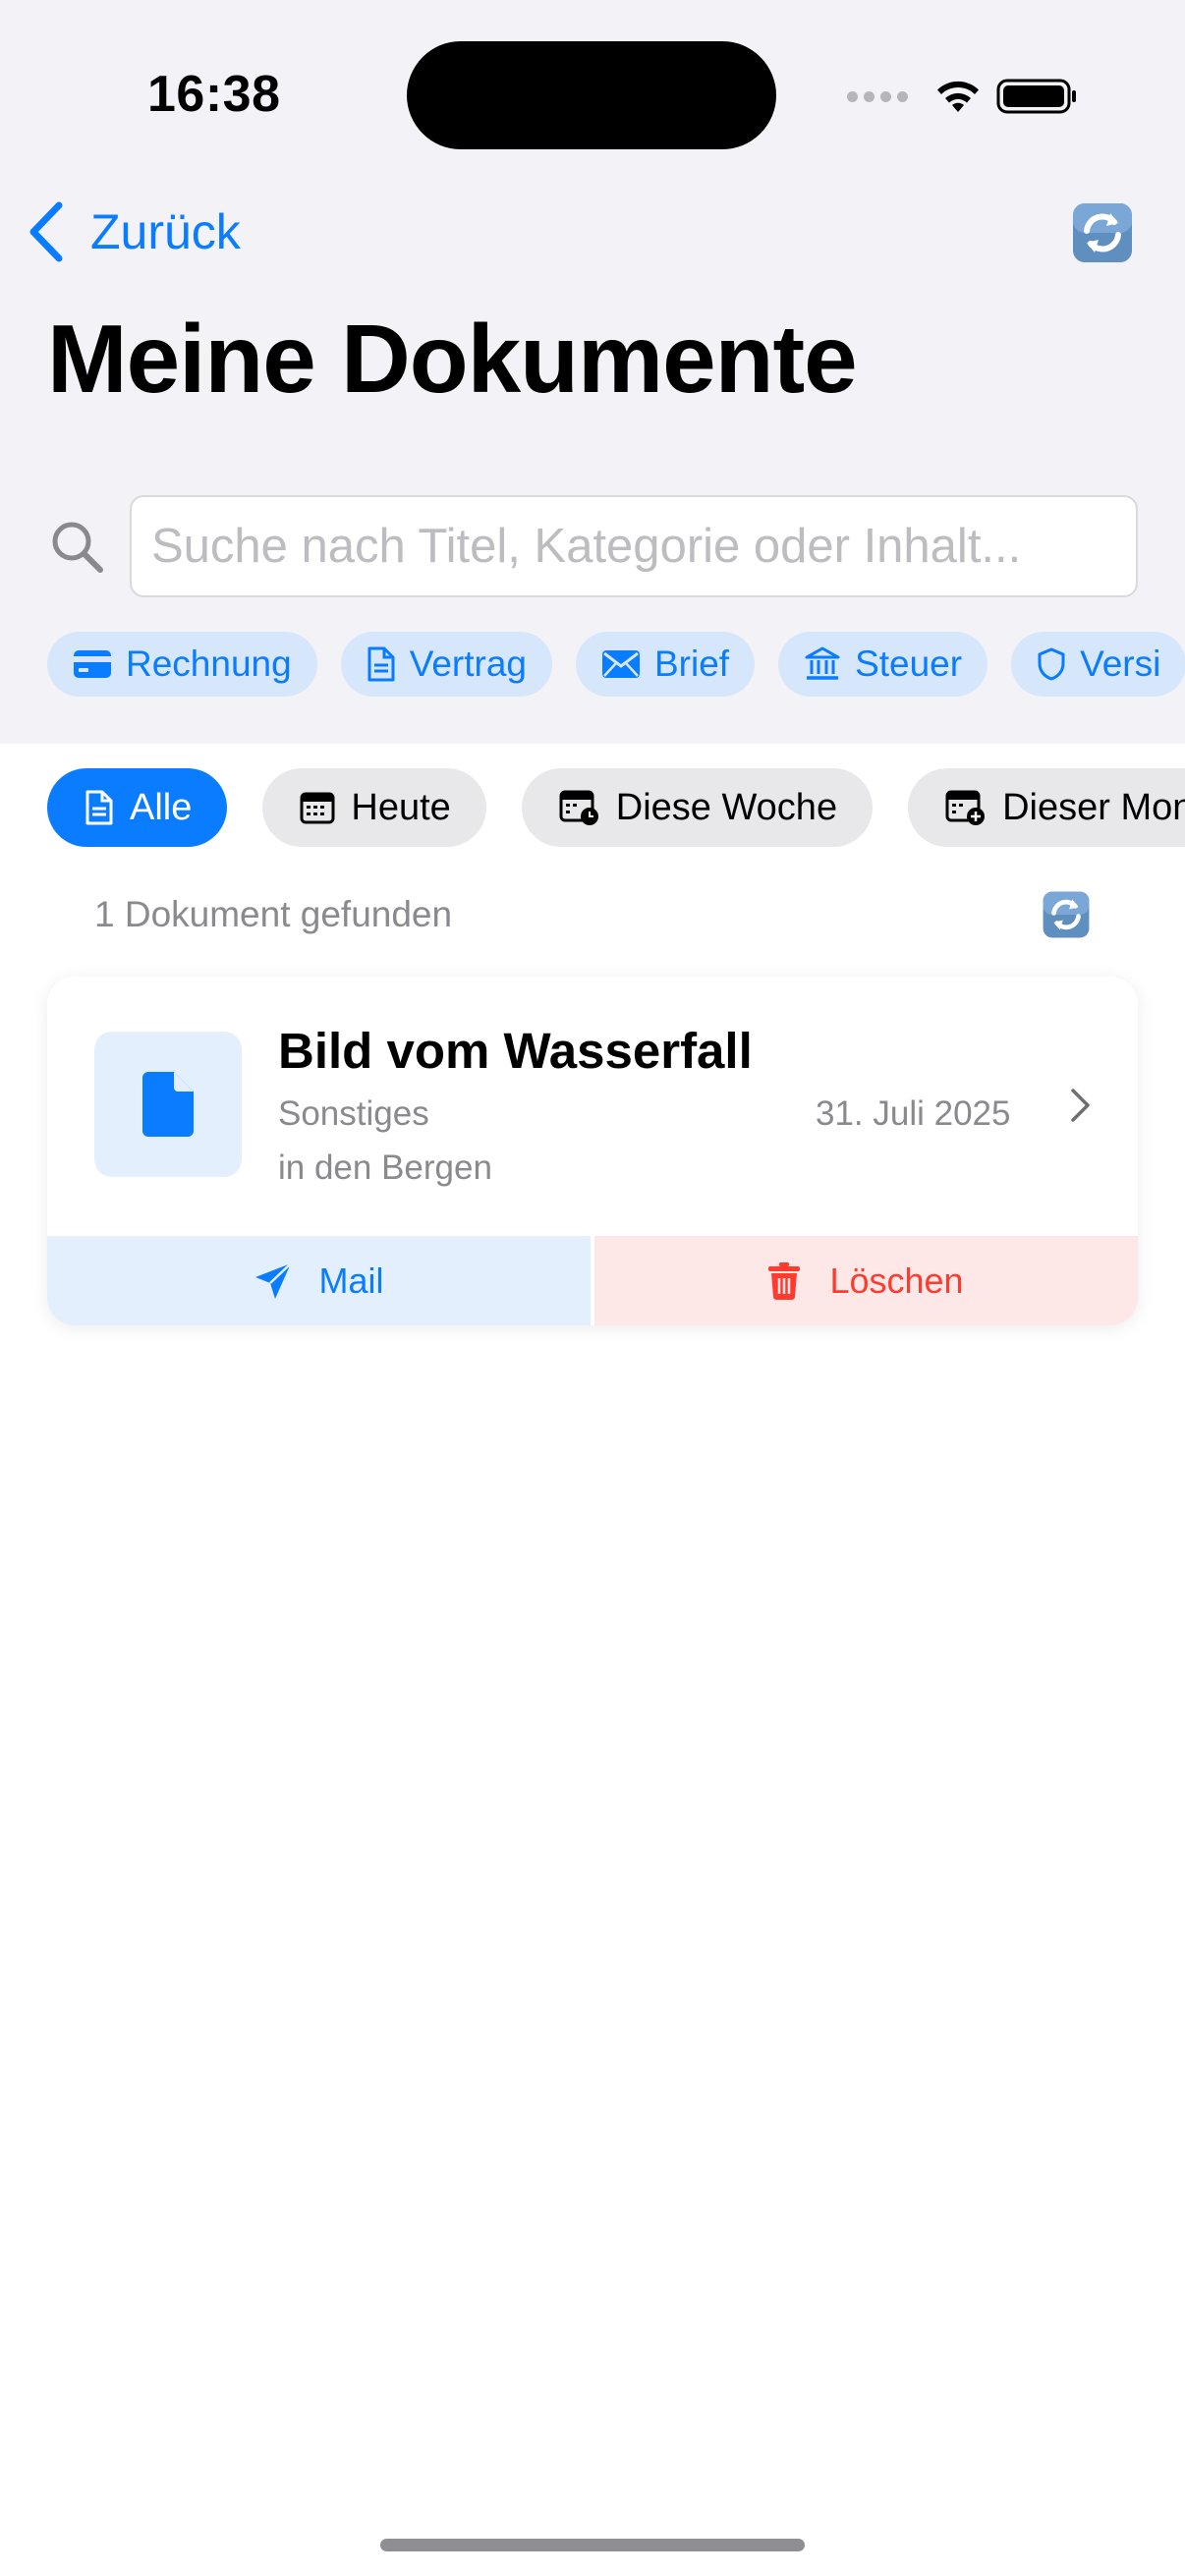  I want to click on wifi-icon, so click(958, 96).